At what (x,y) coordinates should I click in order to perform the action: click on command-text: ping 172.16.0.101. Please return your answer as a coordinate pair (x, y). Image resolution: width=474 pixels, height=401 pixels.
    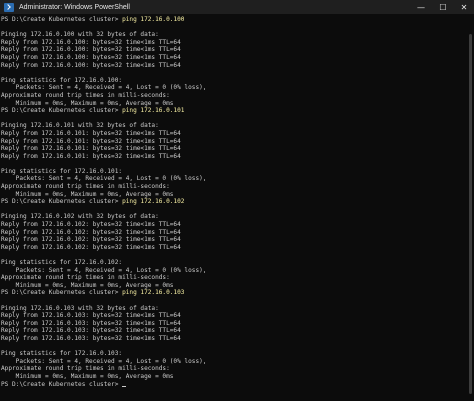
    Looking at the image, I should click on (153, 111).